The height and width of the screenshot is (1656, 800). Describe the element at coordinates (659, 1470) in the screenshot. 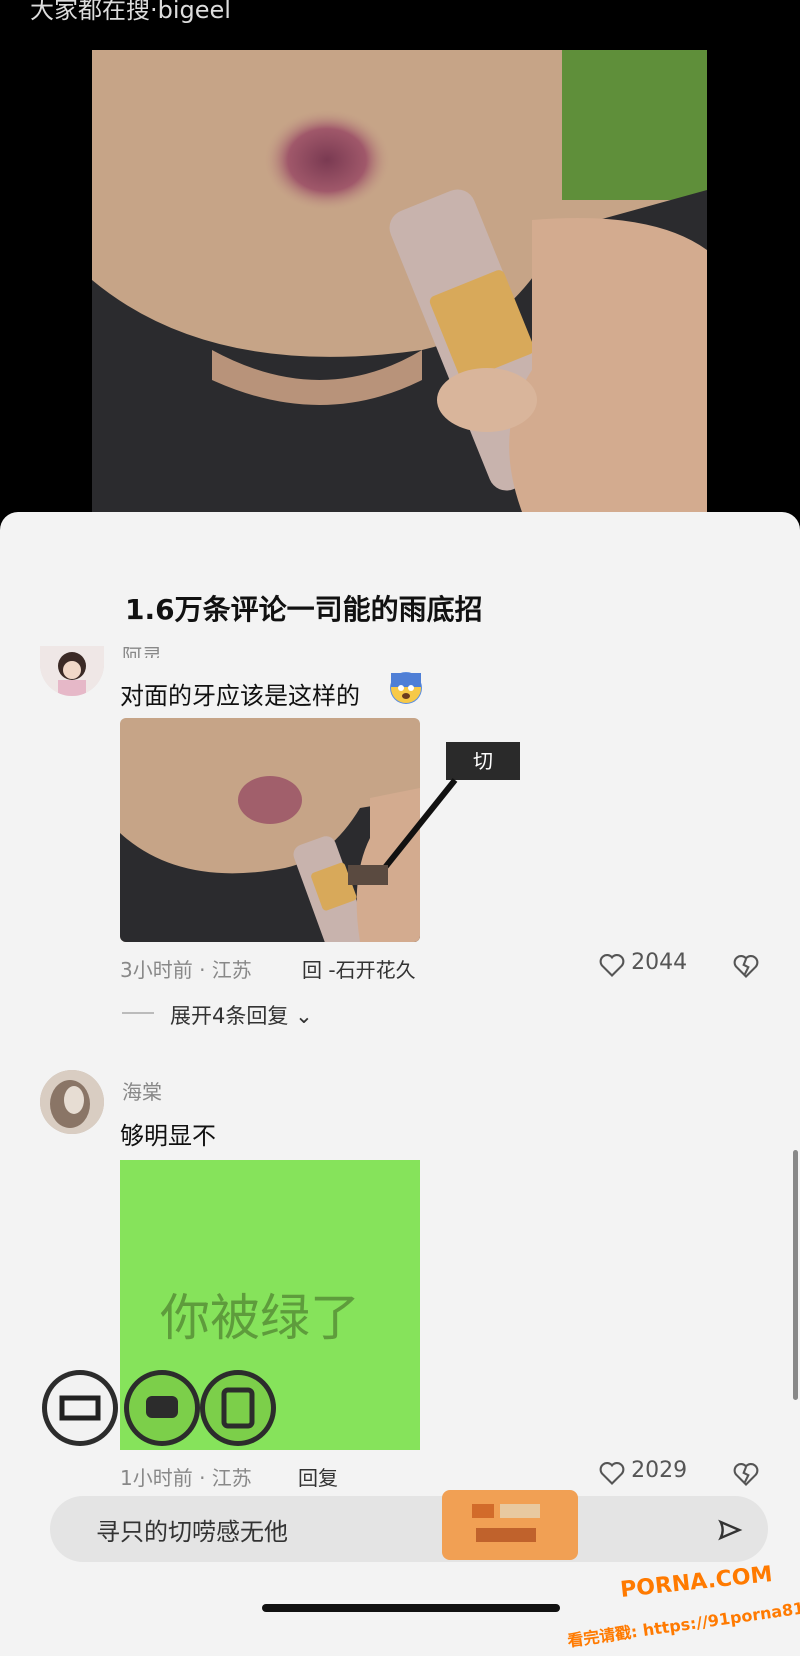

I see `like-count: 2029` at that location.